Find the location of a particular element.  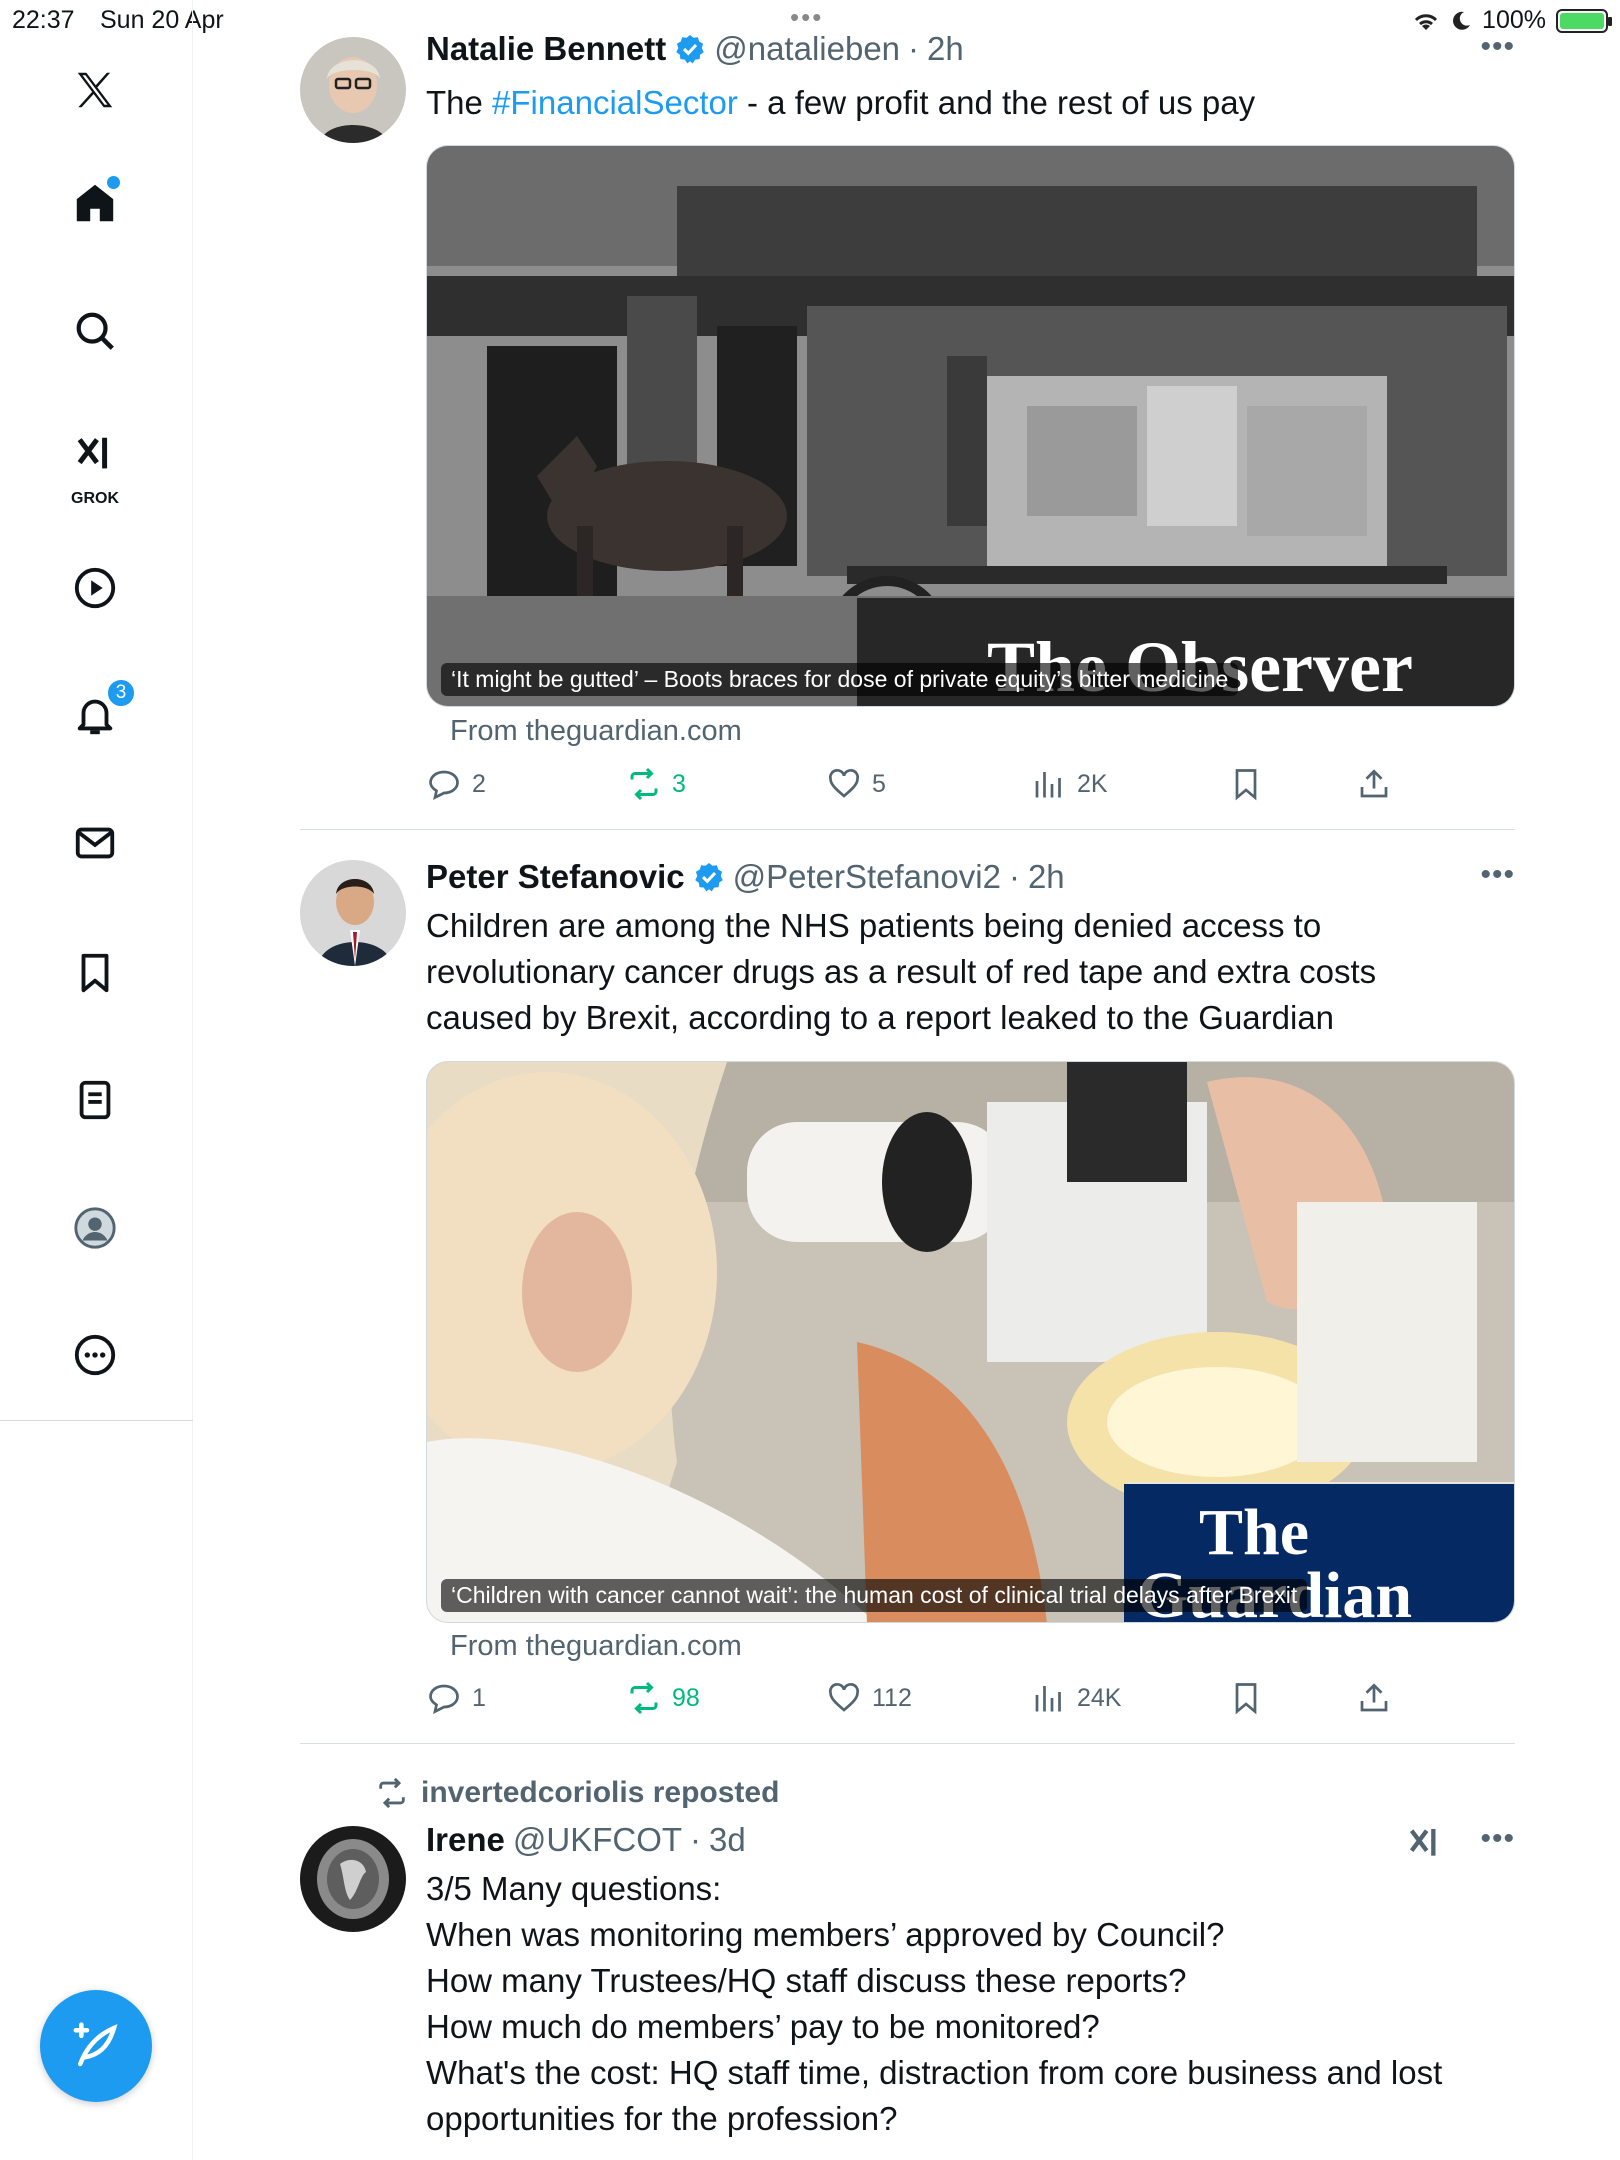

grok-icon is located at coordinates (1425, 1844).